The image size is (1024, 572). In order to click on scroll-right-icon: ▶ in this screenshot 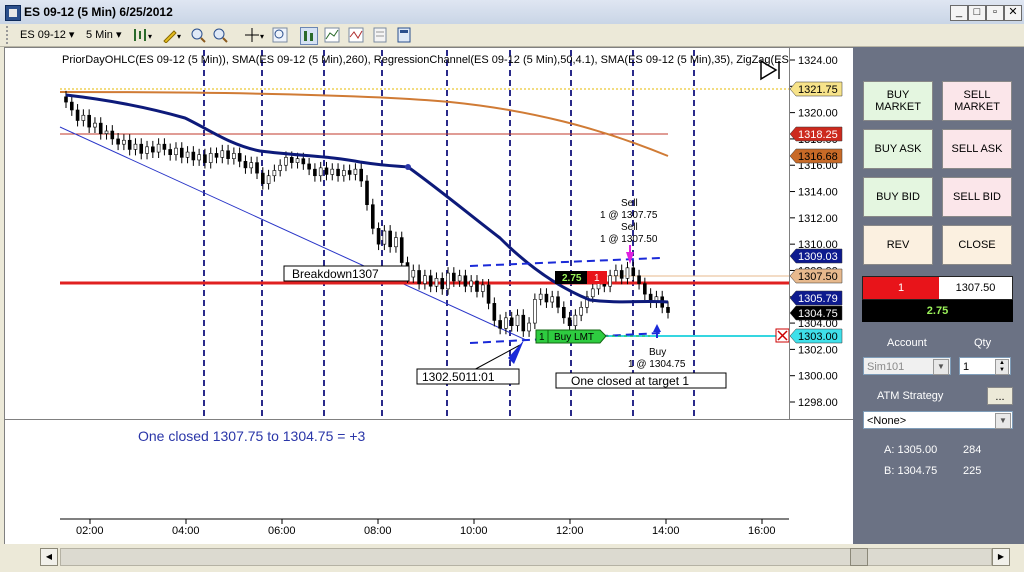, I will do `click(1001, 557)`.